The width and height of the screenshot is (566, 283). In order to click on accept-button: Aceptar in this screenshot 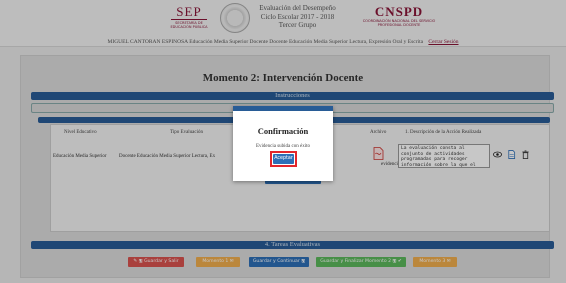, I will do `click(283, 159)`.